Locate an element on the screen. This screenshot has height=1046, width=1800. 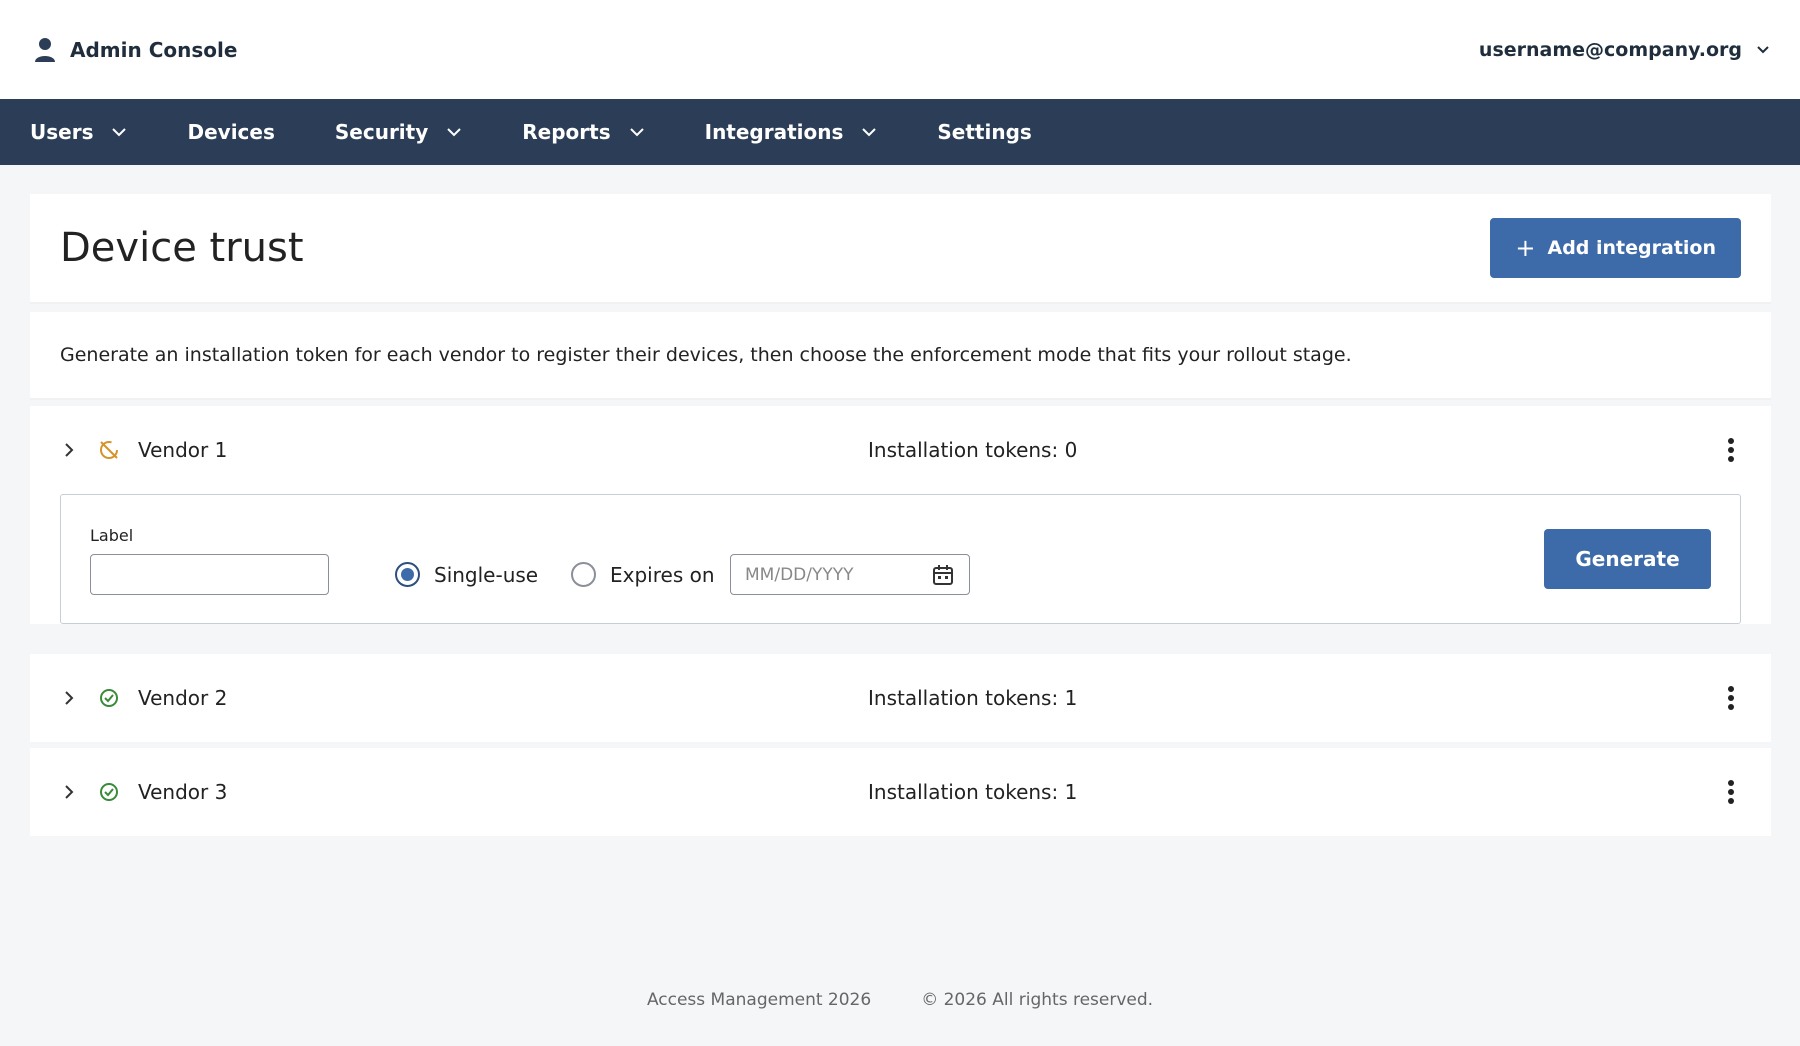
expires-on-radio is located at coordinates (583, 574).